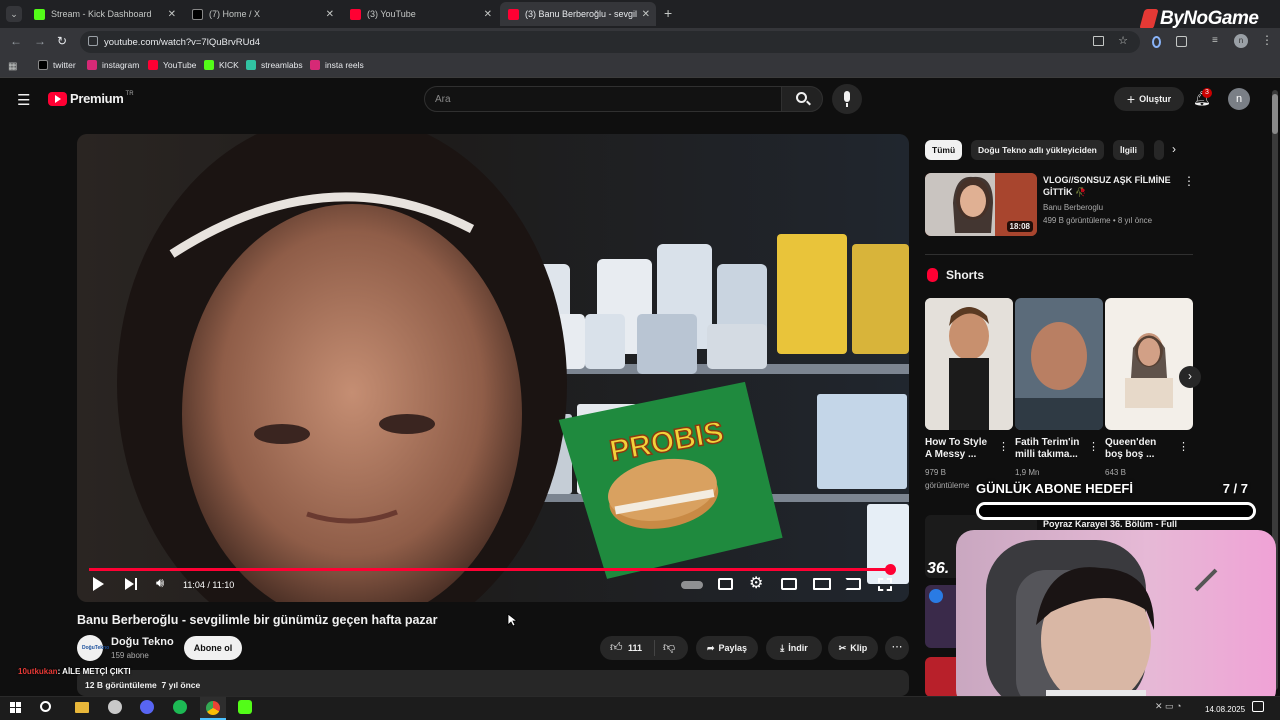  Describe the element at coordinates (130, 655) in the screenshot. I see `subscriber-count: 159 abone` at that location.